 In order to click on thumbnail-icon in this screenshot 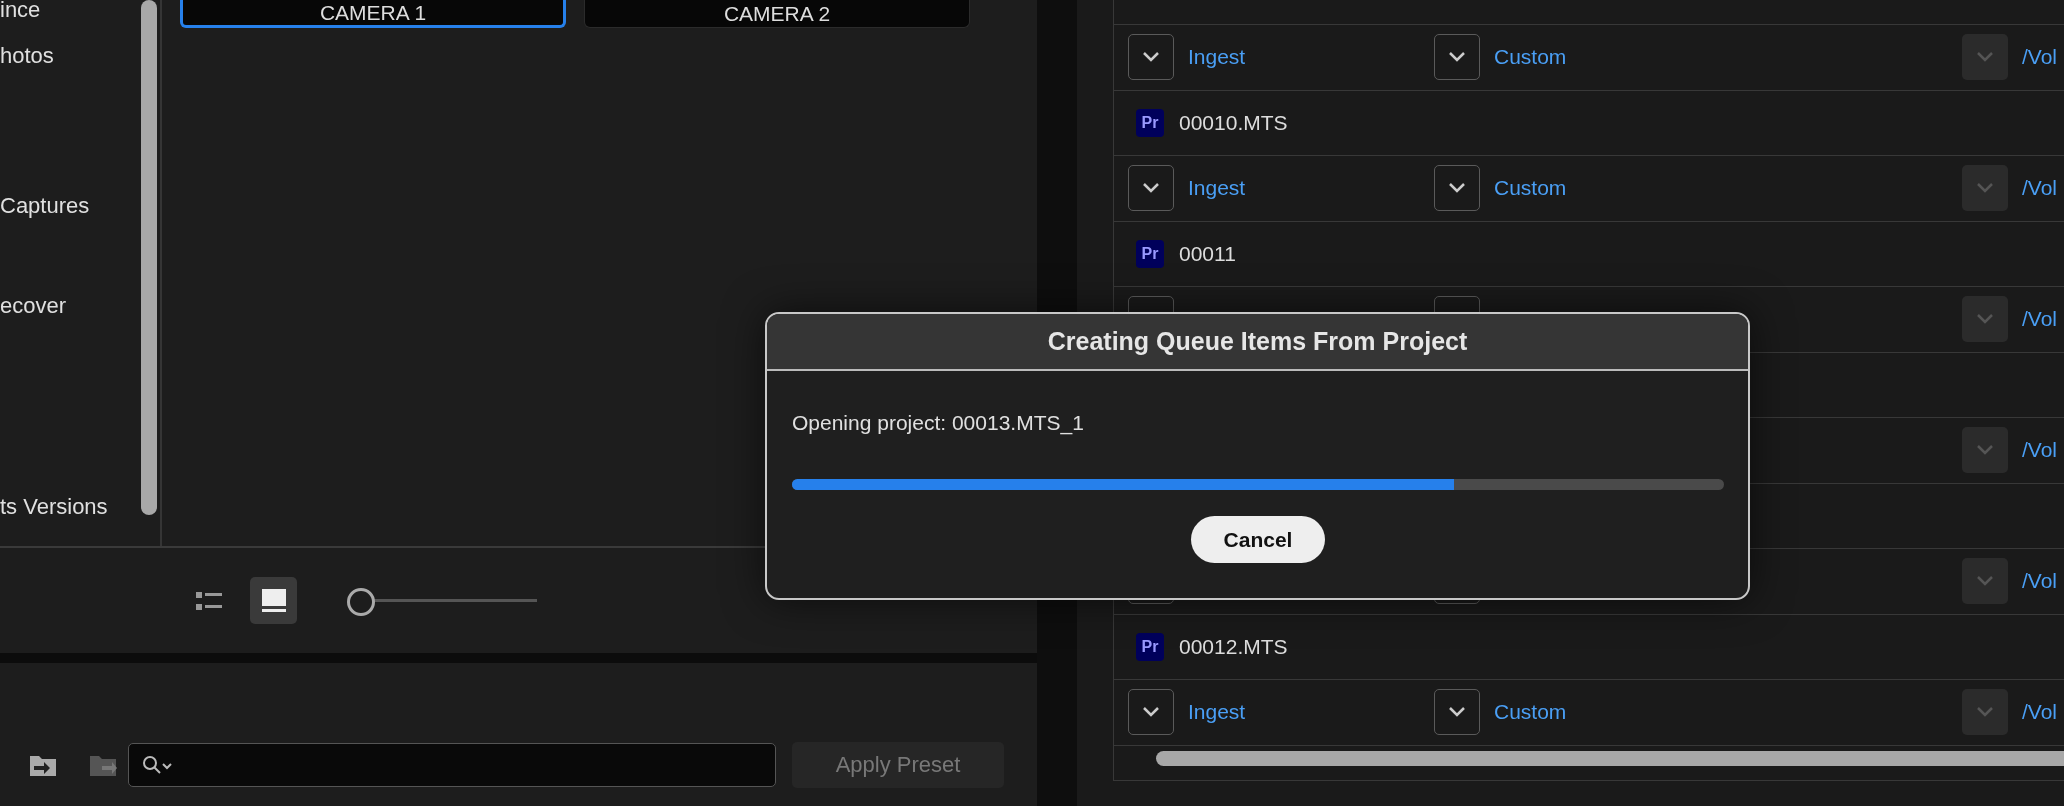, I will do `click(273, 600)`.